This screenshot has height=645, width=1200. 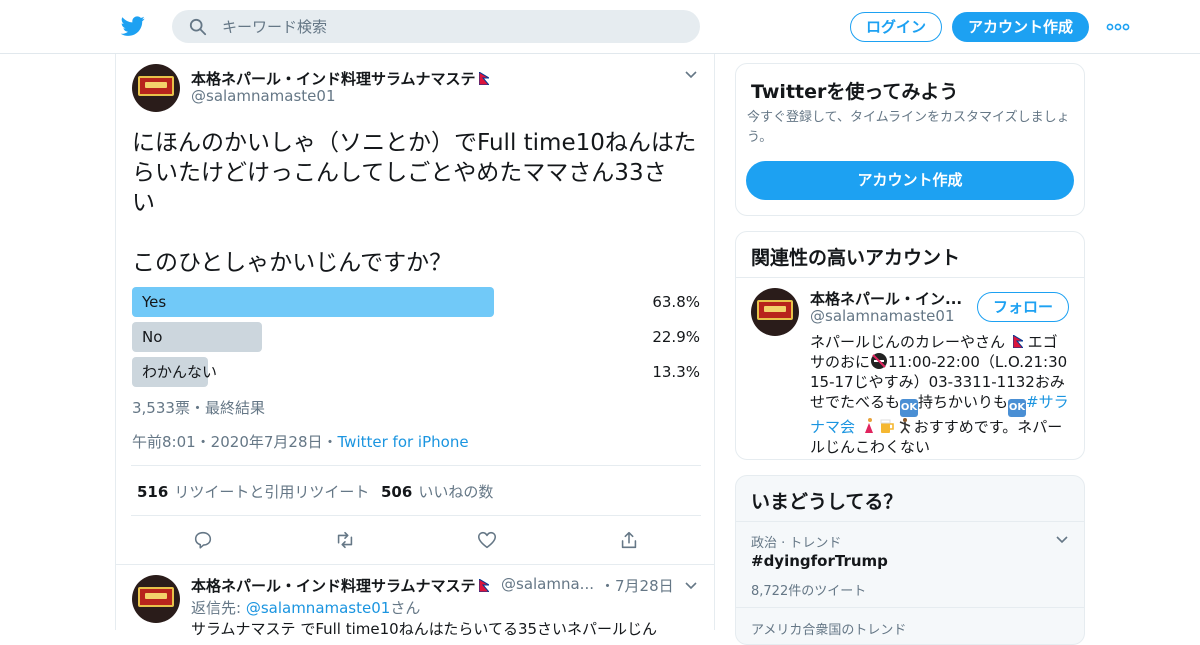 I want to click on related-card-title: 関連性の高いアカウント, so click(x=856, y=258).